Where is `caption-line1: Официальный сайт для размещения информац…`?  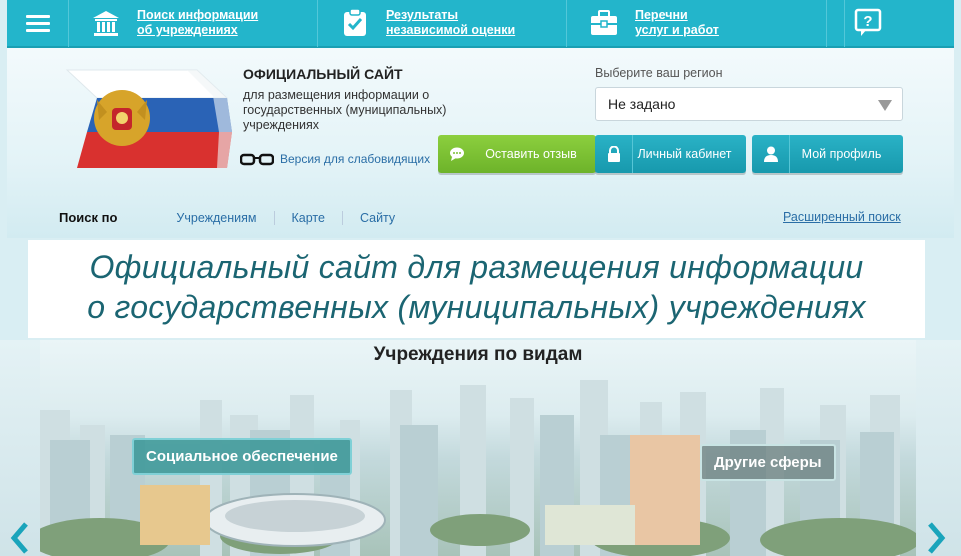 caption-line1: Официальный сайт для размещения информац… is located at coordinates (476, 267).